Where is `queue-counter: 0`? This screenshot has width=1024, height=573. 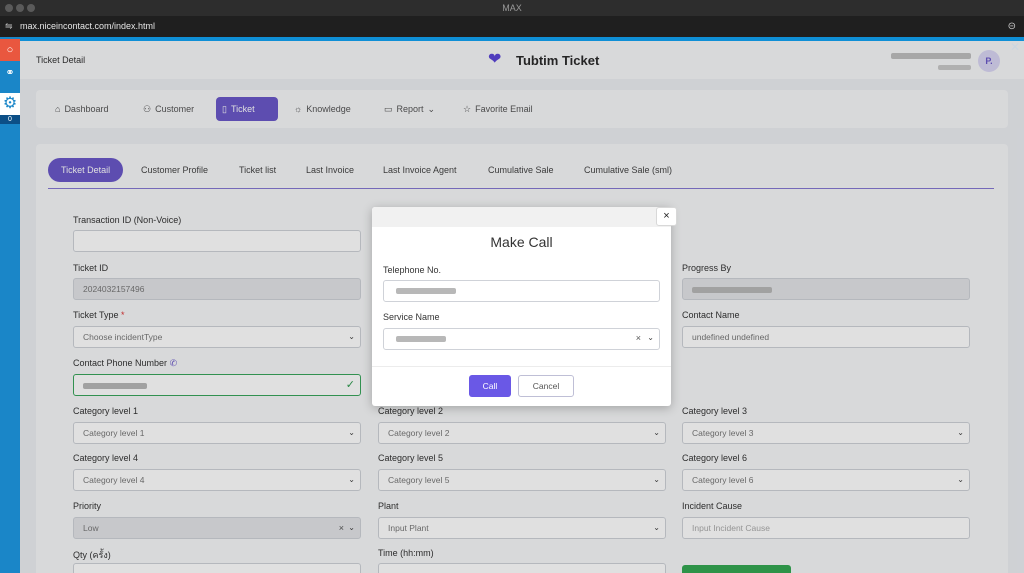 queue-counter: 0 is located at coordinates (10, 119).